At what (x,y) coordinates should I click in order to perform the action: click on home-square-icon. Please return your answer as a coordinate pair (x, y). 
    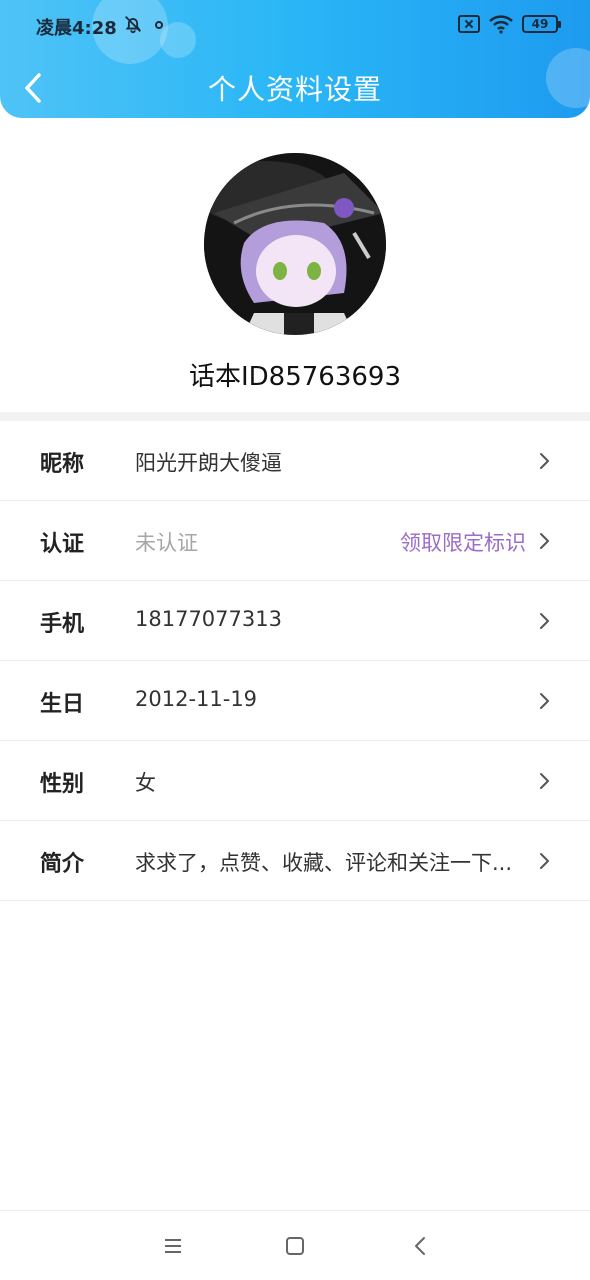
    Looking at the image, I should click on (295, 1246).